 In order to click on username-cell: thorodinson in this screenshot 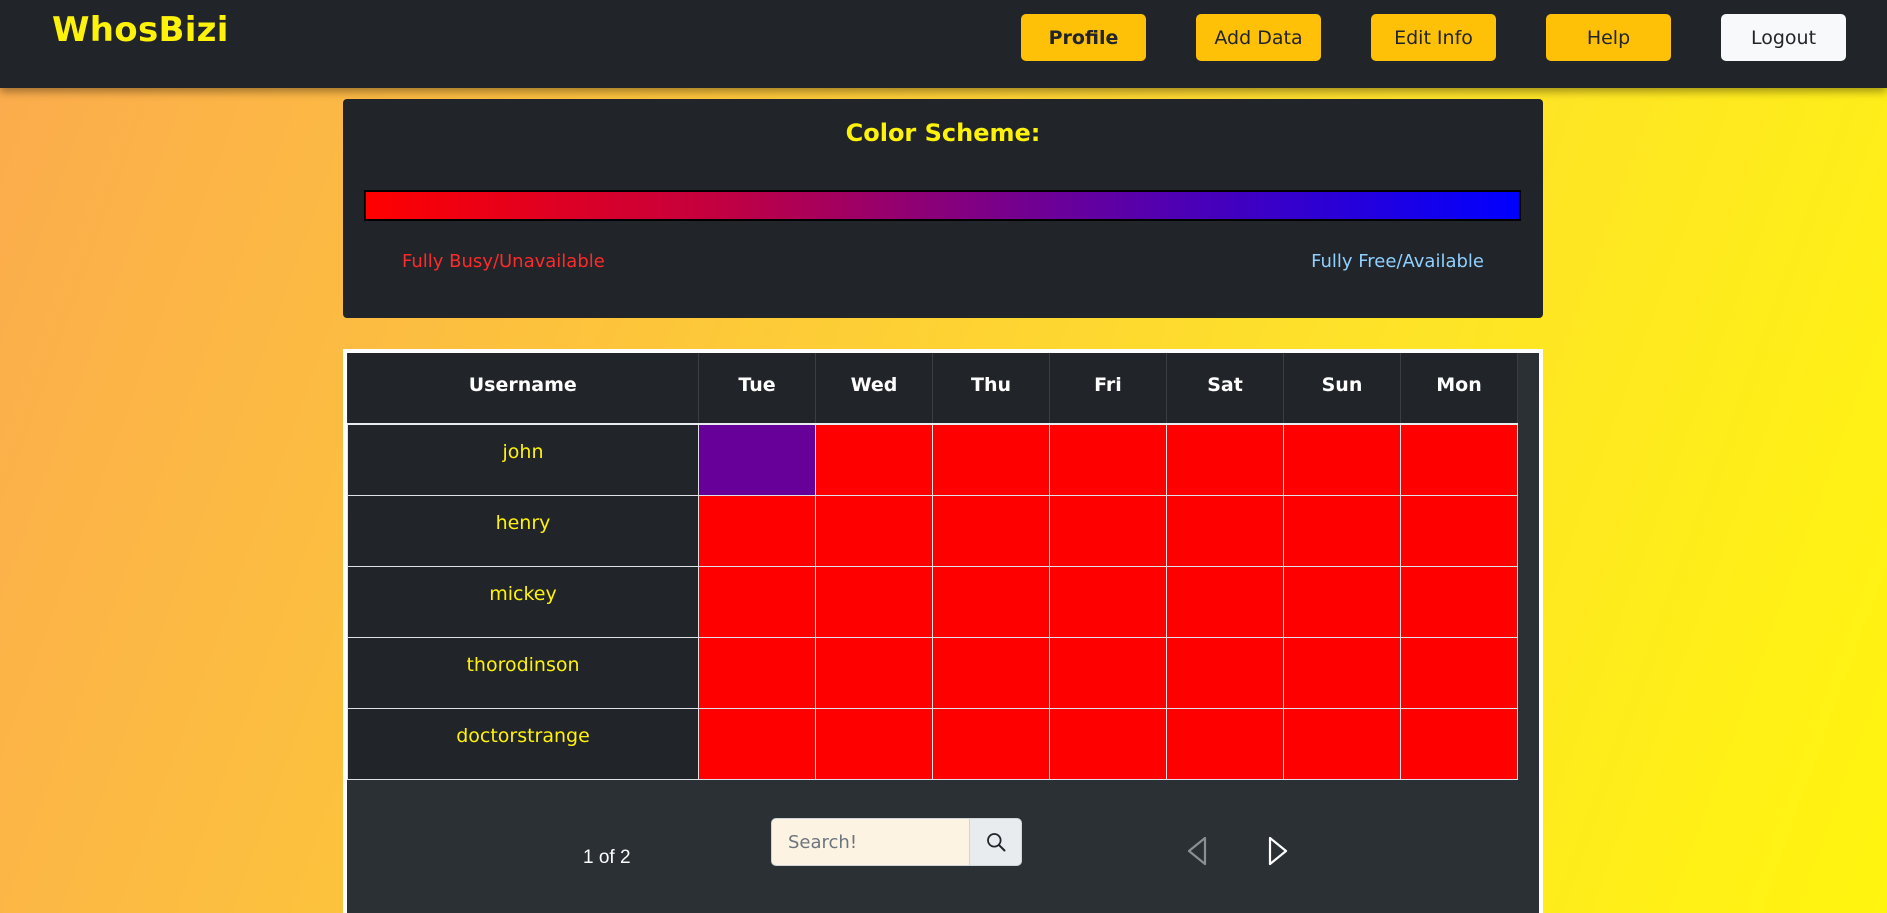, I will do `click(523, 672)`.